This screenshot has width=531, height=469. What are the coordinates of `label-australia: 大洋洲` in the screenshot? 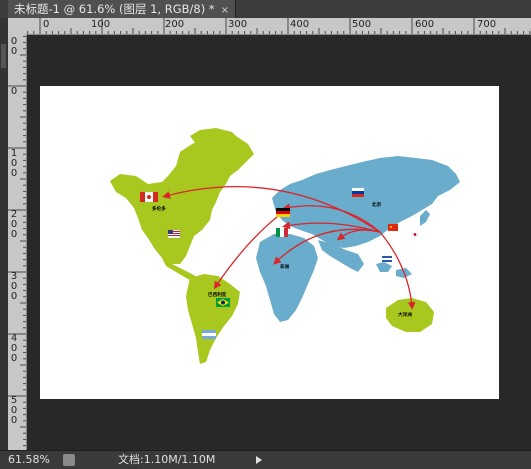 It's located at (405, 314).